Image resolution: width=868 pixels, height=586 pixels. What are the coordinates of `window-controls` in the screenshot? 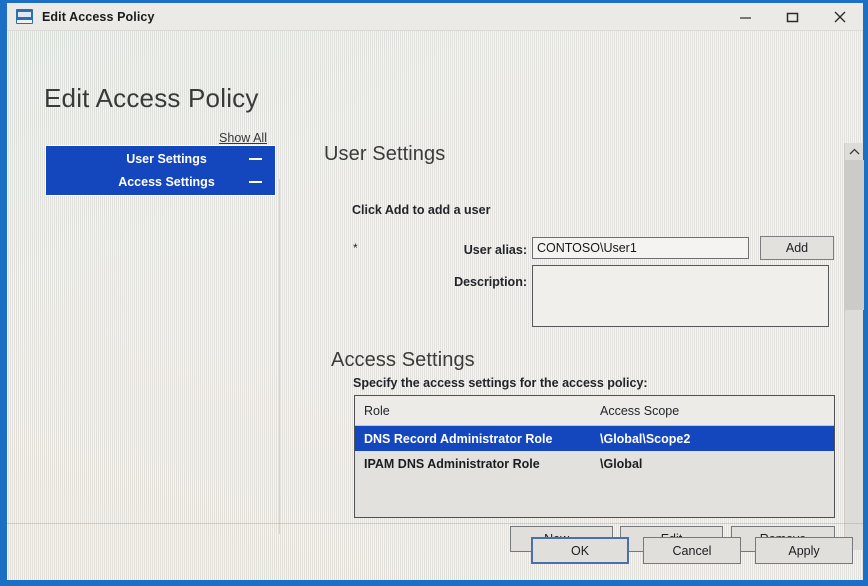 It's located at (792, 17).